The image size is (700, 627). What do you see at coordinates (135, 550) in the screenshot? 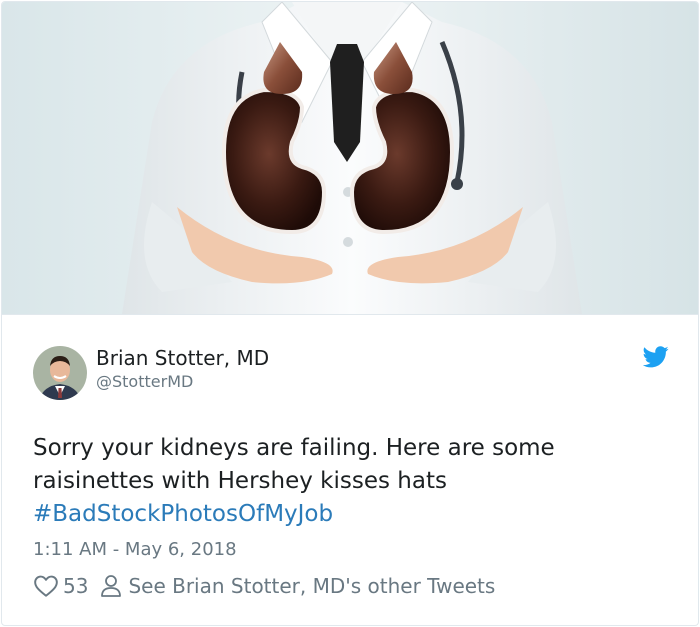
I see `tweet-timestamp: 1:11 AM - May 6, 2018` at bounding box center [135, 550].